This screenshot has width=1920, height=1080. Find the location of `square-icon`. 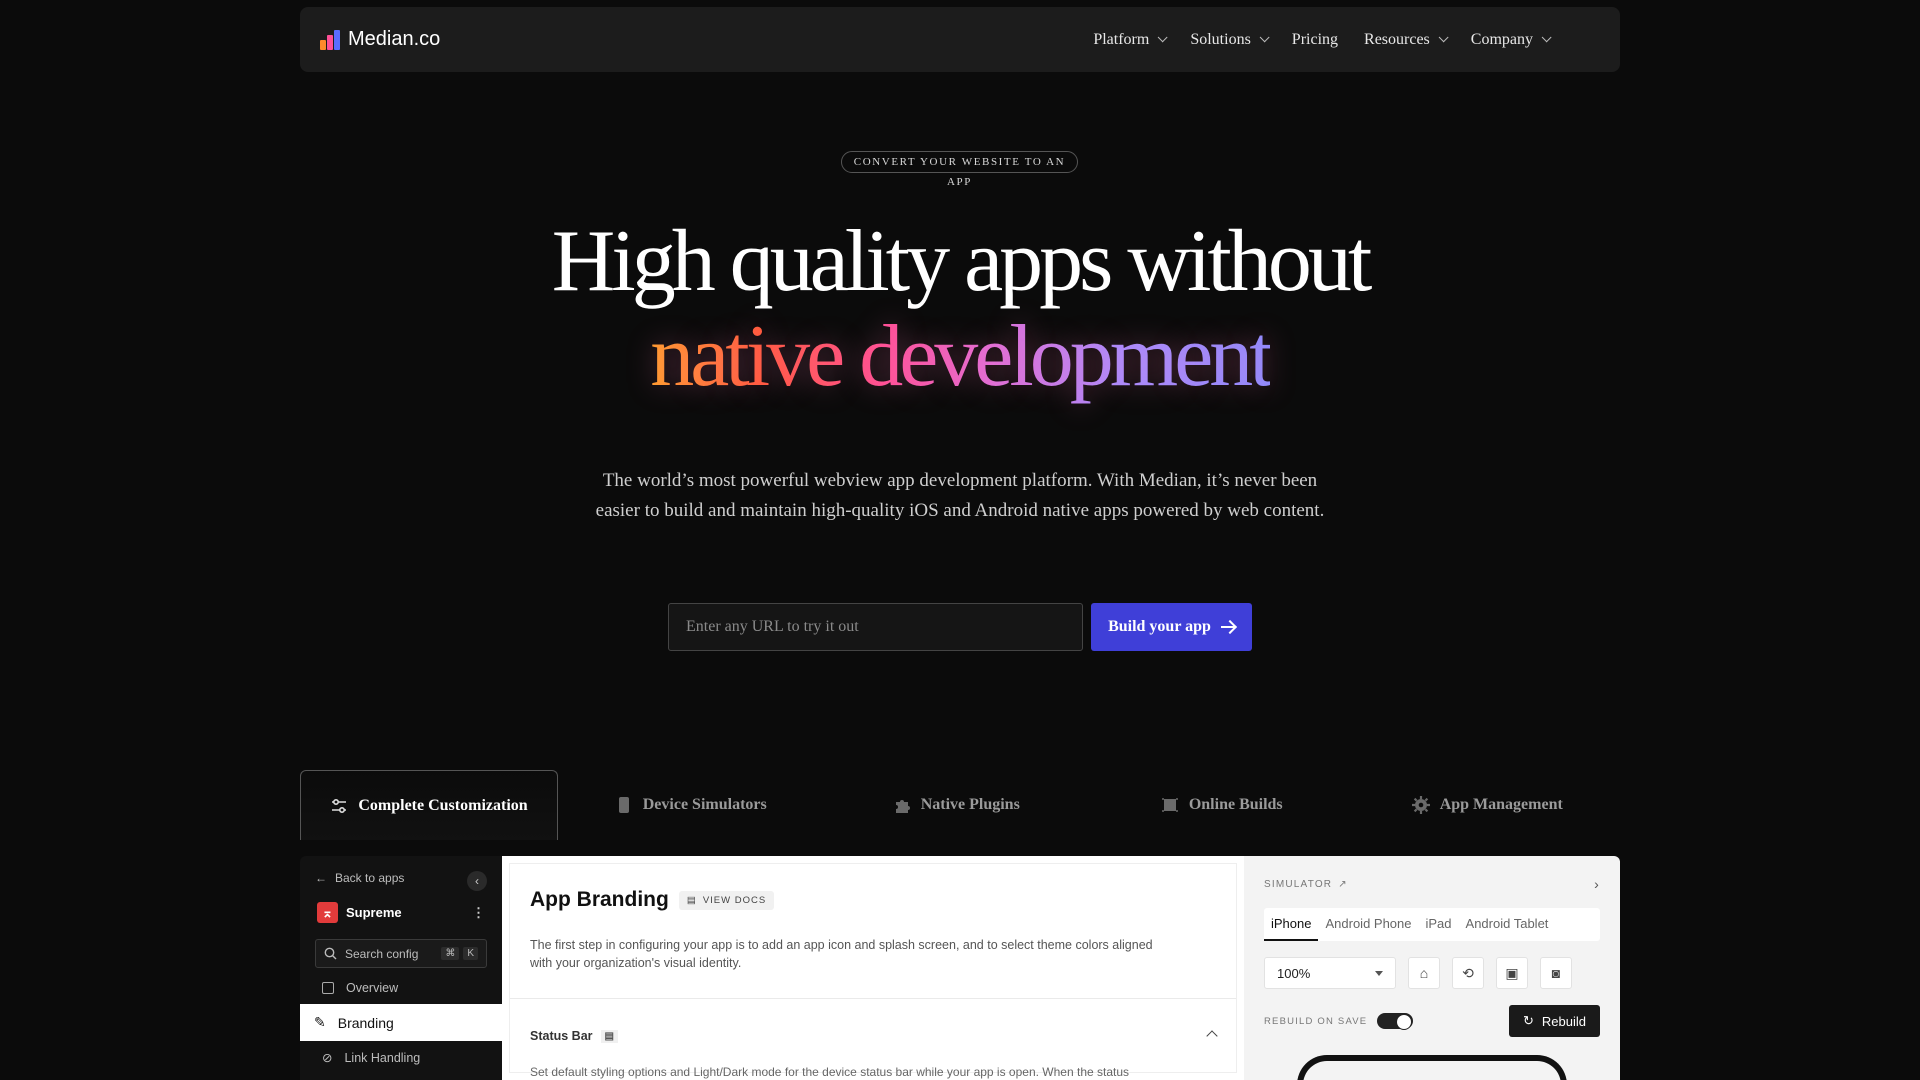

square-icon is located at coordinates (328, 988).